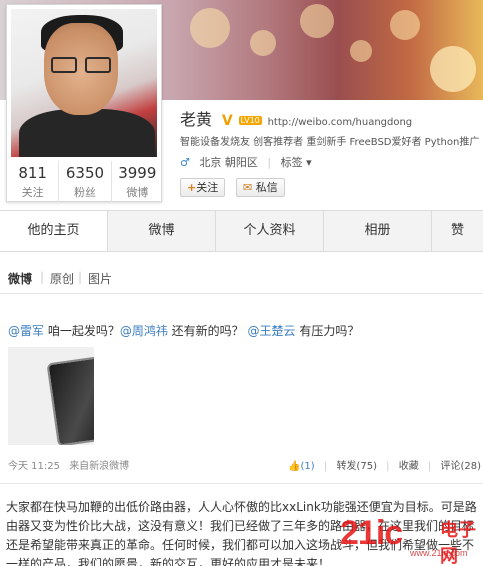 The image size is (483, 566). What do you see at coordinates (327, 331) in the screenshot?
I see `post-text-segment: 有压力吗？` at bounding box center [327, 331].